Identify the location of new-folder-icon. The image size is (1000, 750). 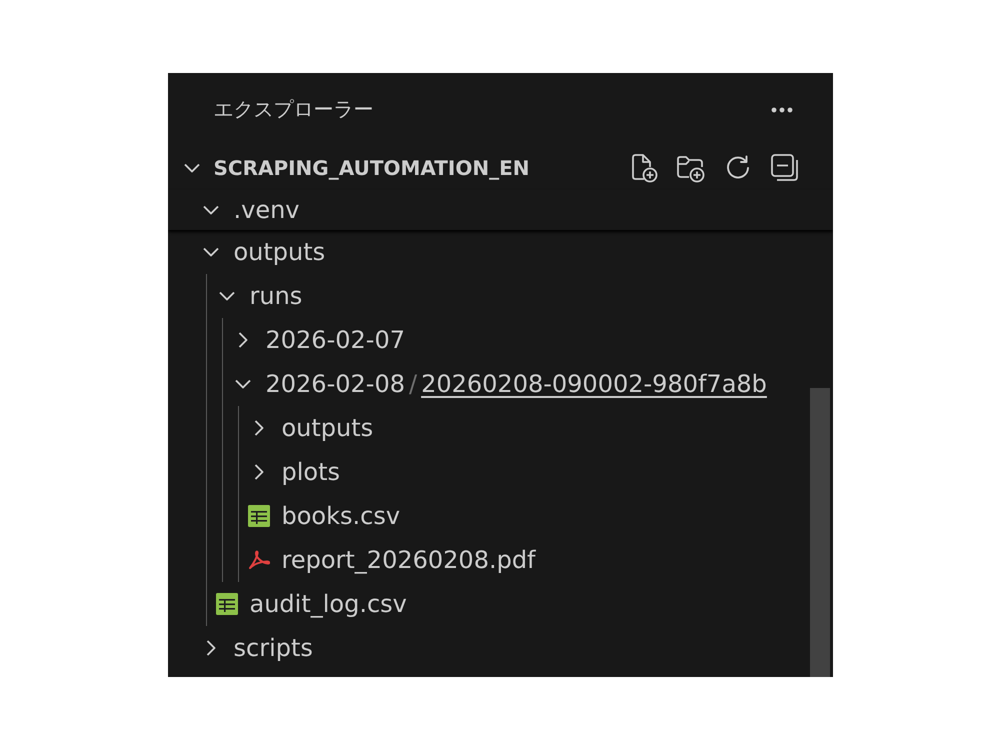
(691, 168).